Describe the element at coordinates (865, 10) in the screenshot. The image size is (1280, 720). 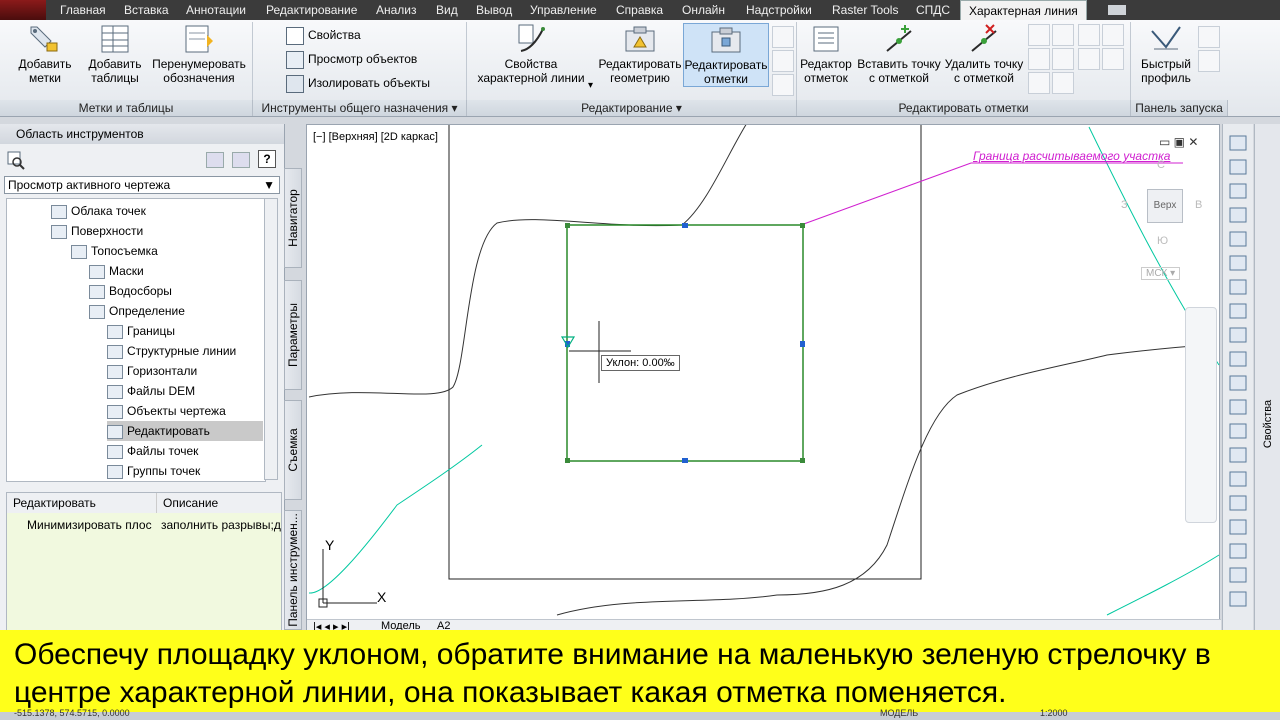
I see `tab-raster-tools: Raster Tools` at that location.